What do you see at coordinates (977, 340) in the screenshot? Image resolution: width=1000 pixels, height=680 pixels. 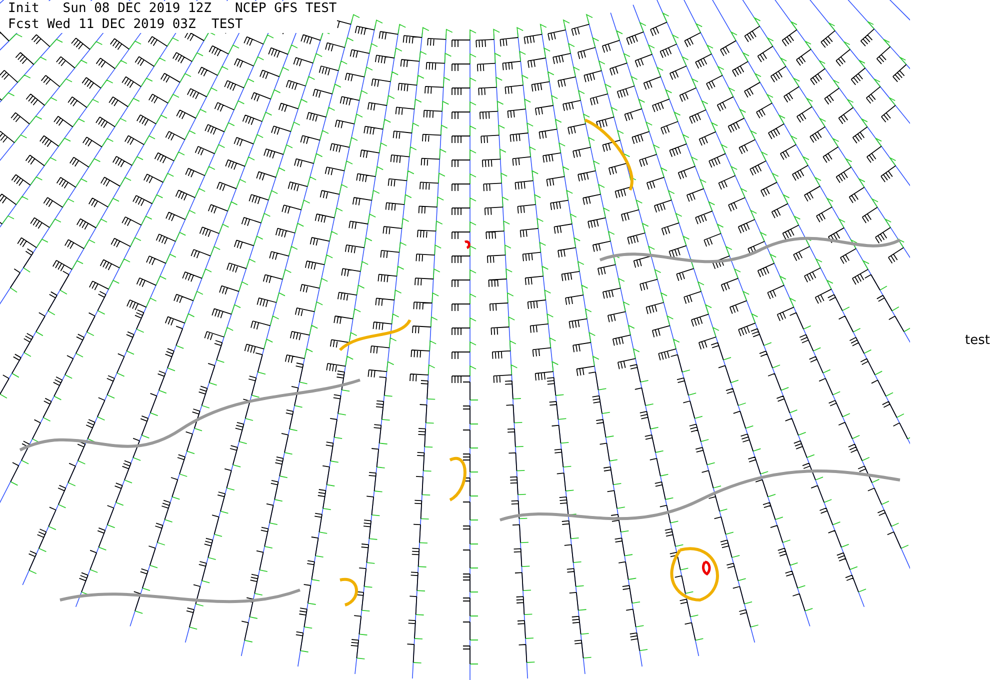 I see `side-label: test` at bounding box center [977, 340].